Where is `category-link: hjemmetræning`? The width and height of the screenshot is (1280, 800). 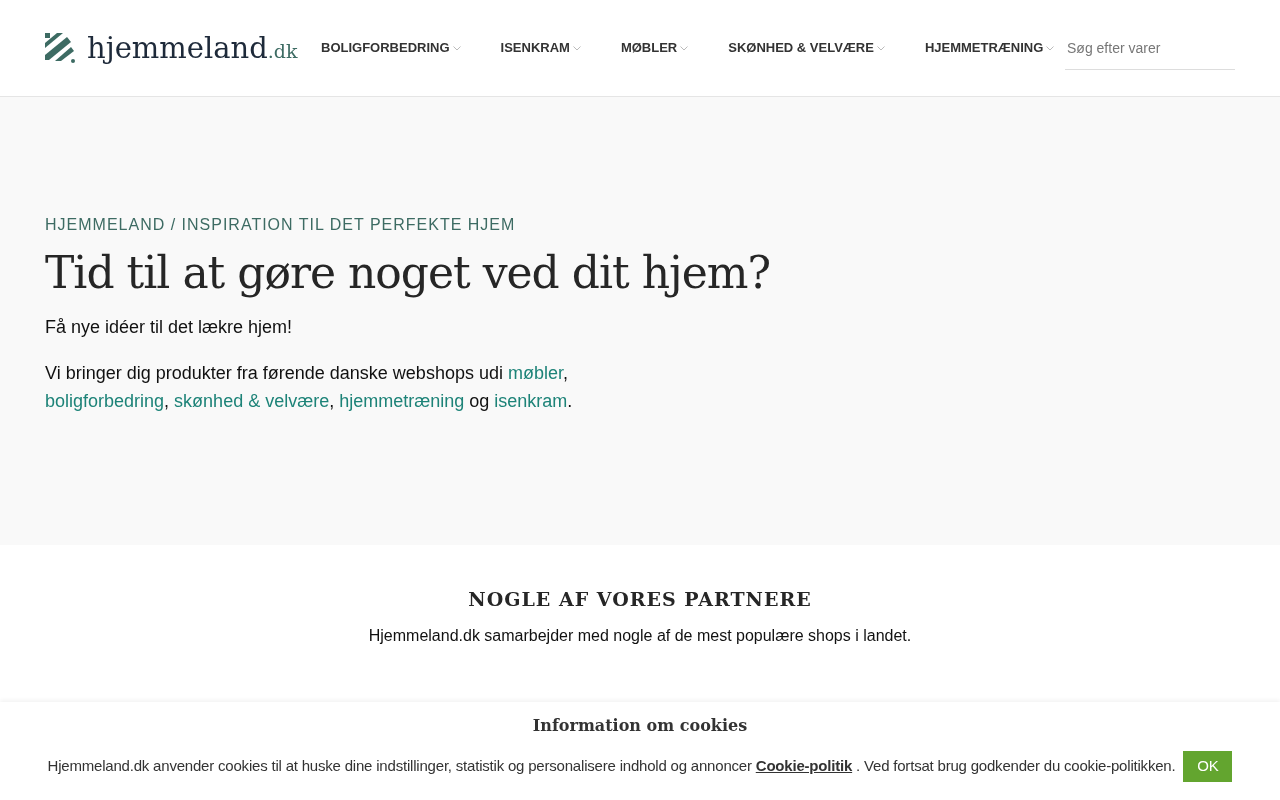 category-link: hjemmetræning is located at coordinates (402, 400).